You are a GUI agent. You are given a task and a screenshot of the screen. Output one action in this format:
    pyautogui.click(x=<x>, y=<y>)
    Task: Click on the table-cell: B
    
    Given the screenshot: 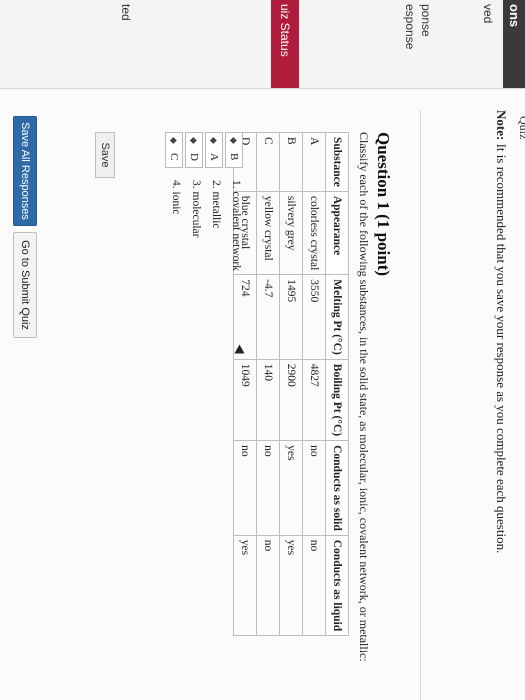 What is the action you would take?
    pyautogui.click(x=291, y=162)
    